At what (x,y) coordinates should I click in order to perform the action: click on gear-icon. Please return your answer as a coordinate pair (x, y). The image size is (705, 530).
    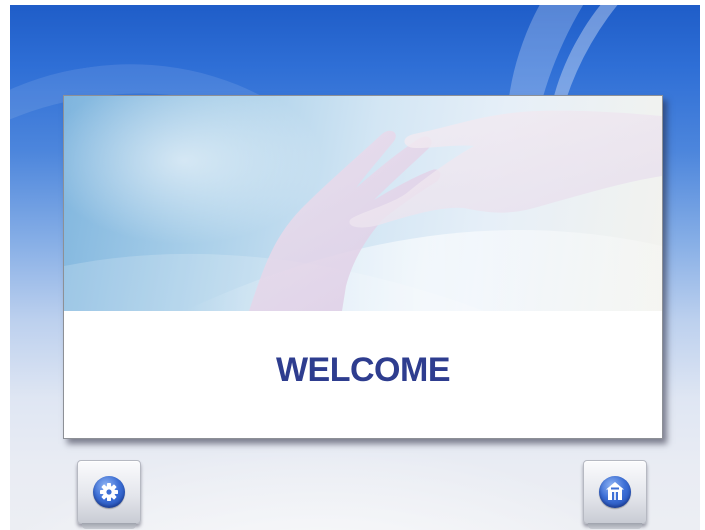
    Looking at the image, I should click on (109, 492).